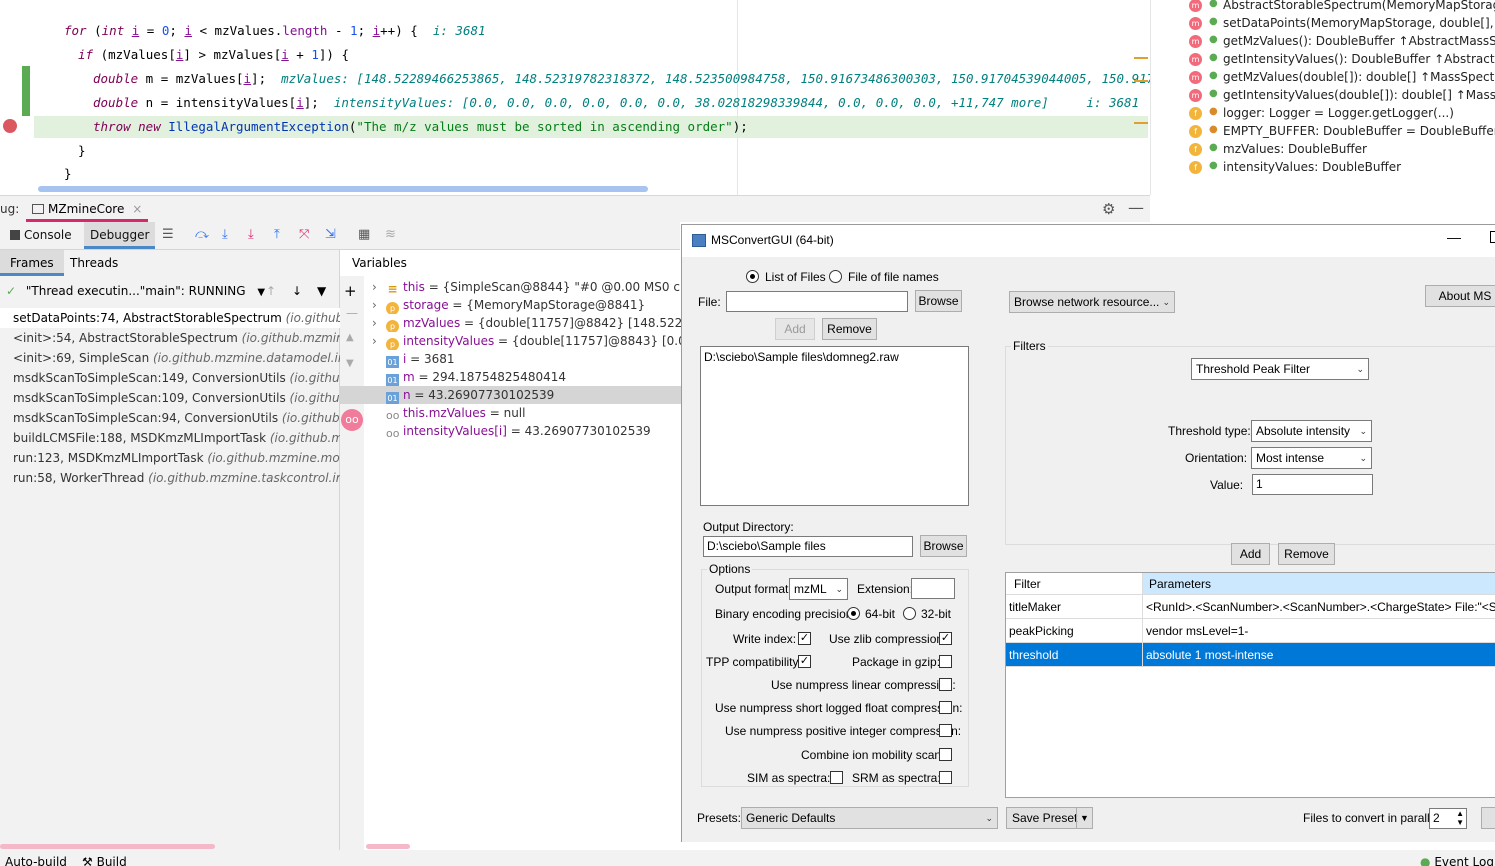 This screenshot has width=1495, height=866. Describe the element at coordinates (853, 613) in the screenshot. I see `precision-64-radio` at that location.